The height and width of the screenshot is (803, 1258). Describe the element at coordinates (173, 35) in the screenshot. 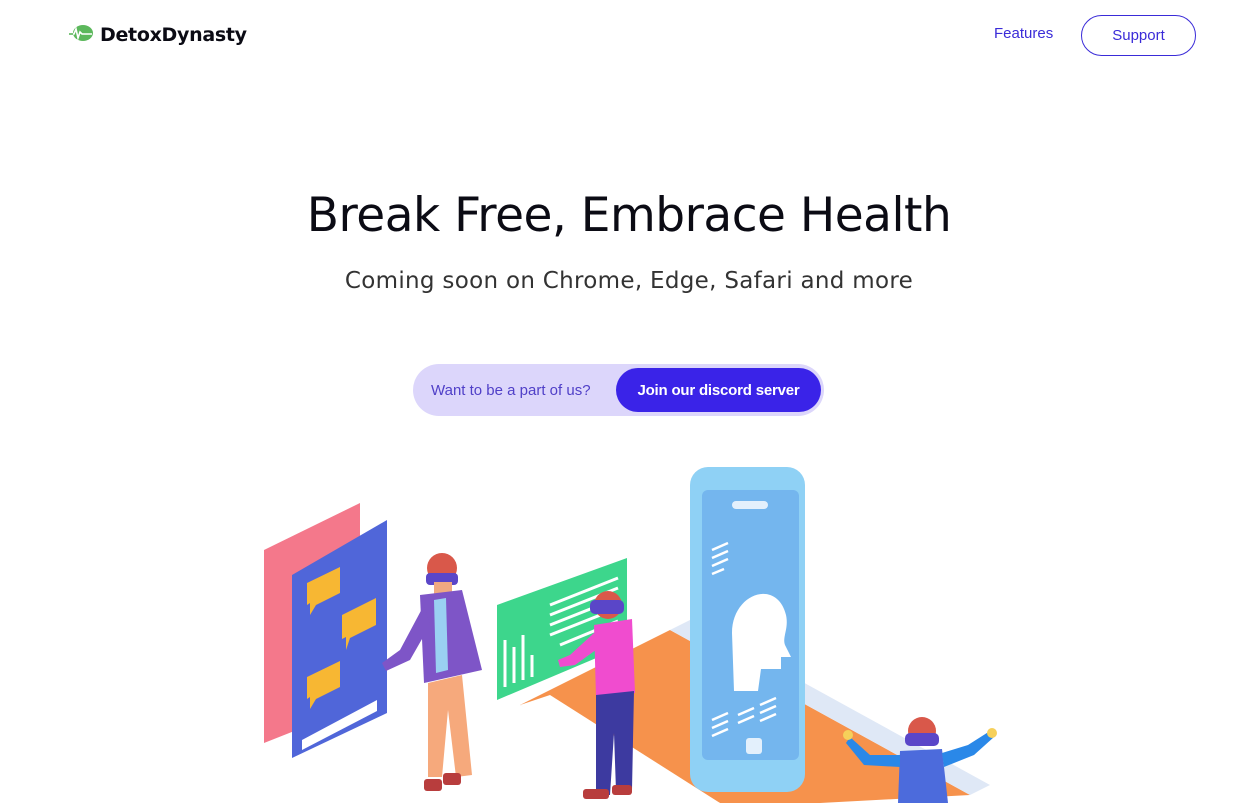

I see `brand-name: DetoxDynasty` at that location.